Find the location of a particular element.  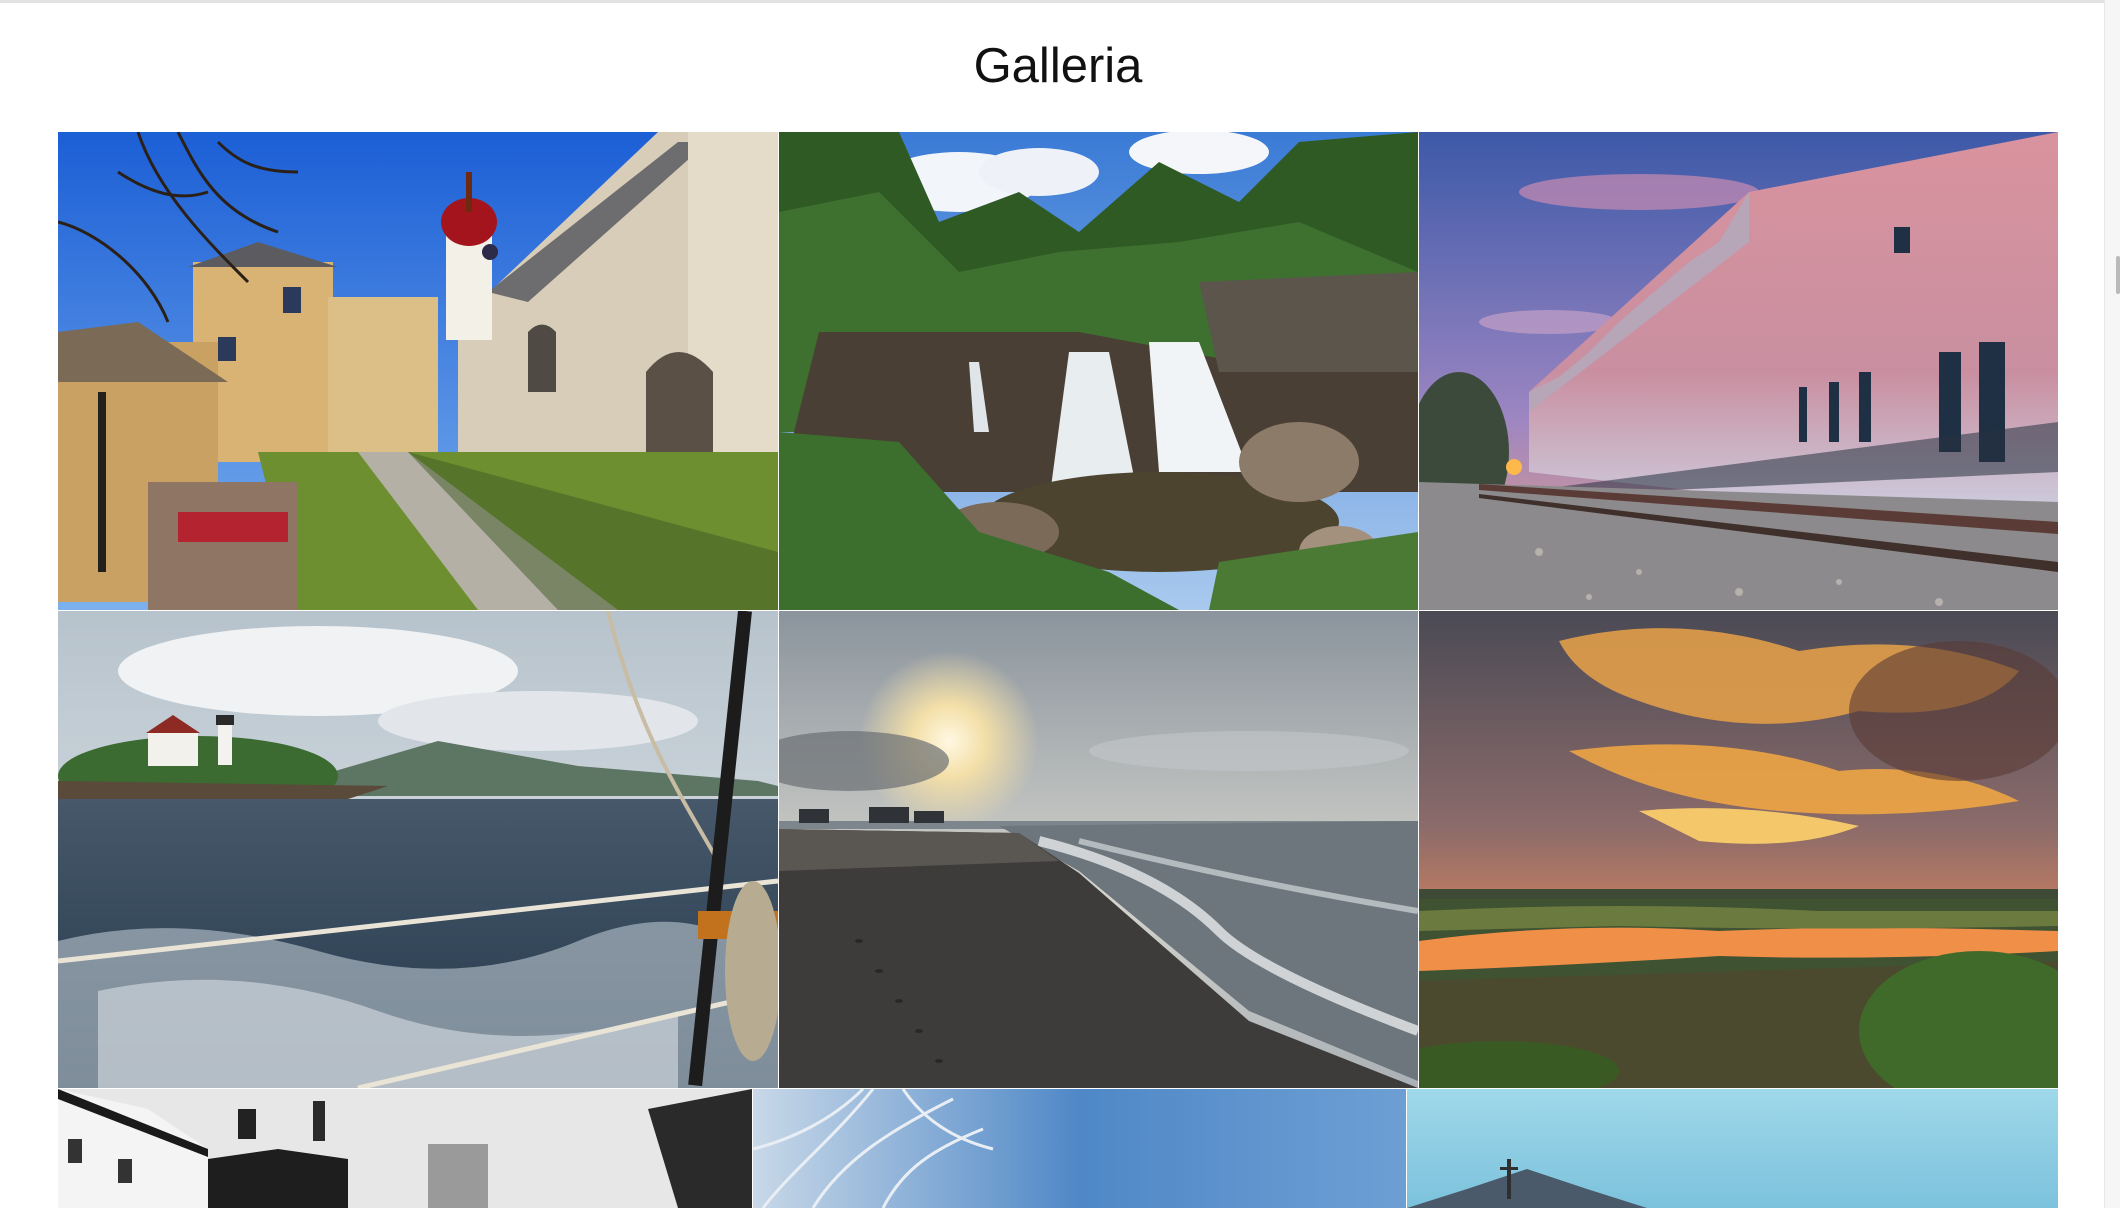

photo-tile-bw-houses is located at coordinates (405, 1148).